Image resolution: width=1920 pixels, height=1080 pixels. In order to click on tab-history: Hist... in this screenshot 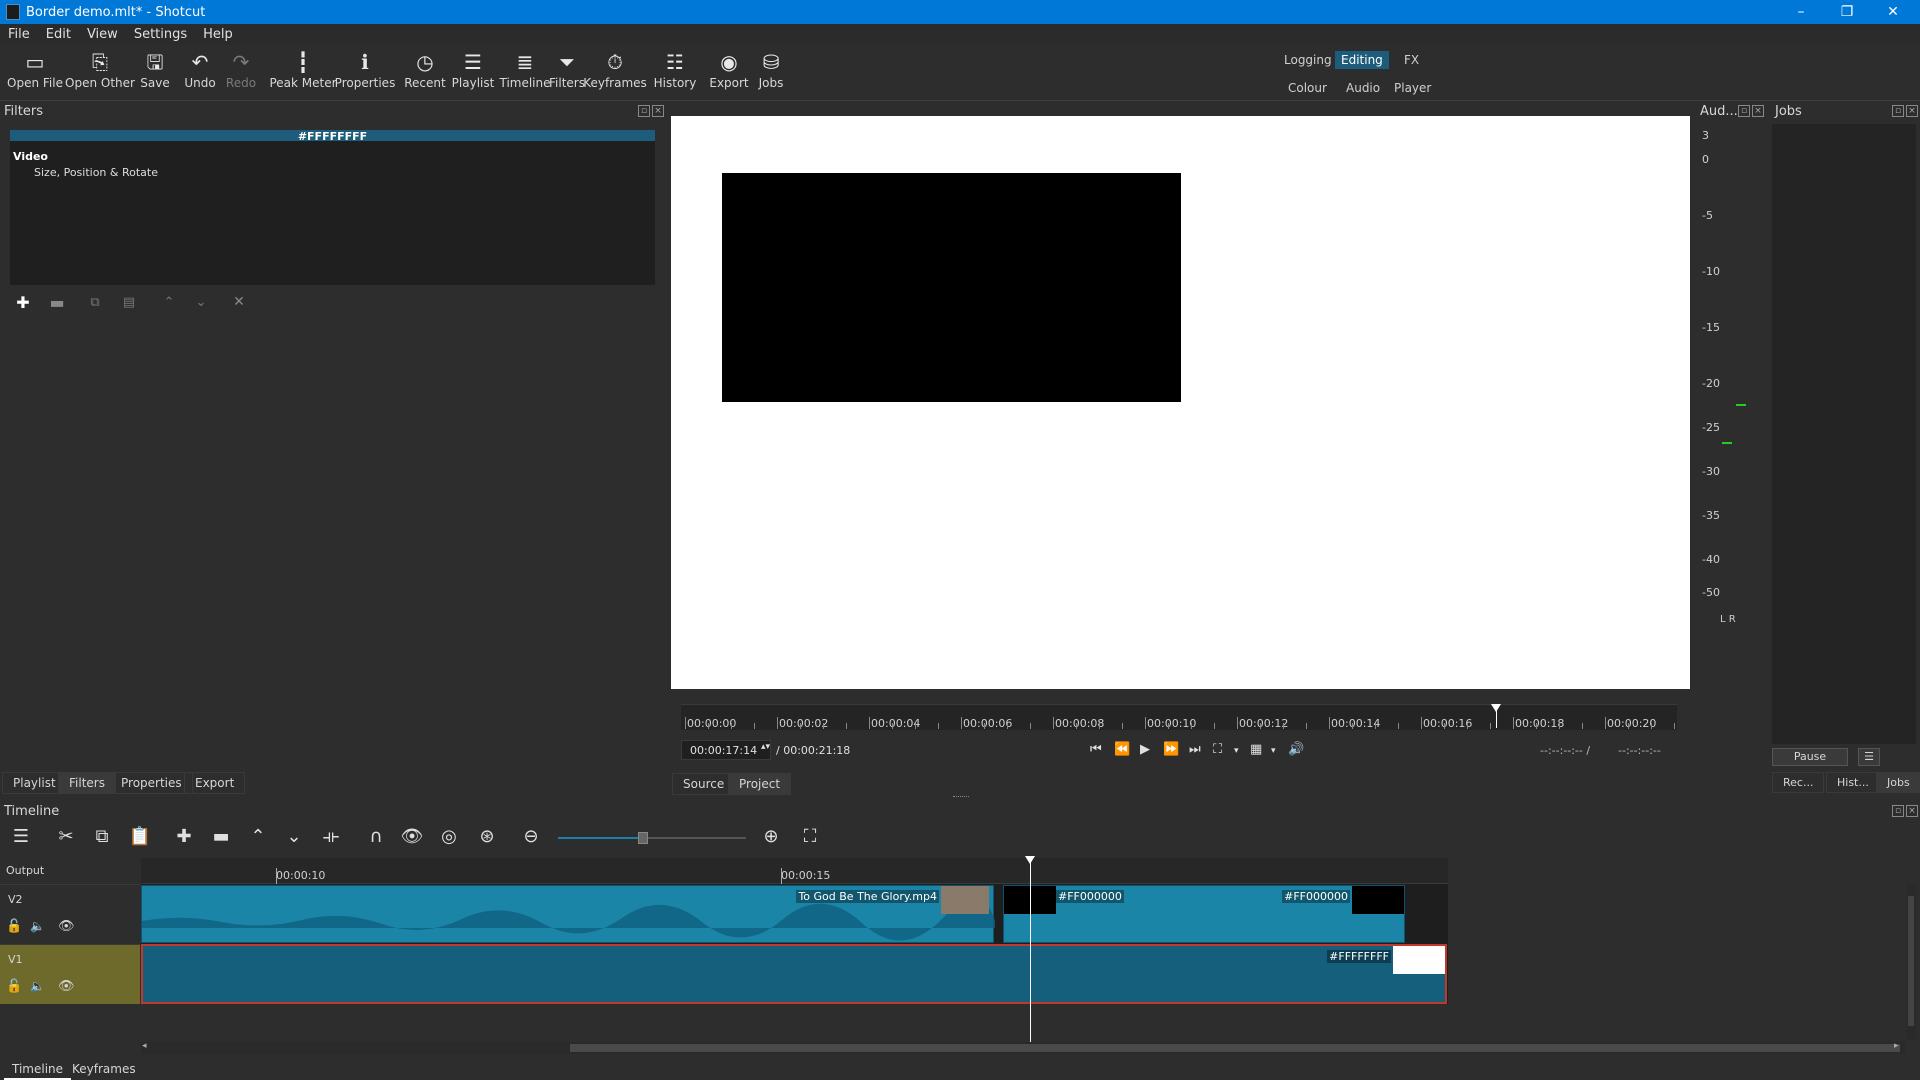, I will do `click(1853, 782)`.